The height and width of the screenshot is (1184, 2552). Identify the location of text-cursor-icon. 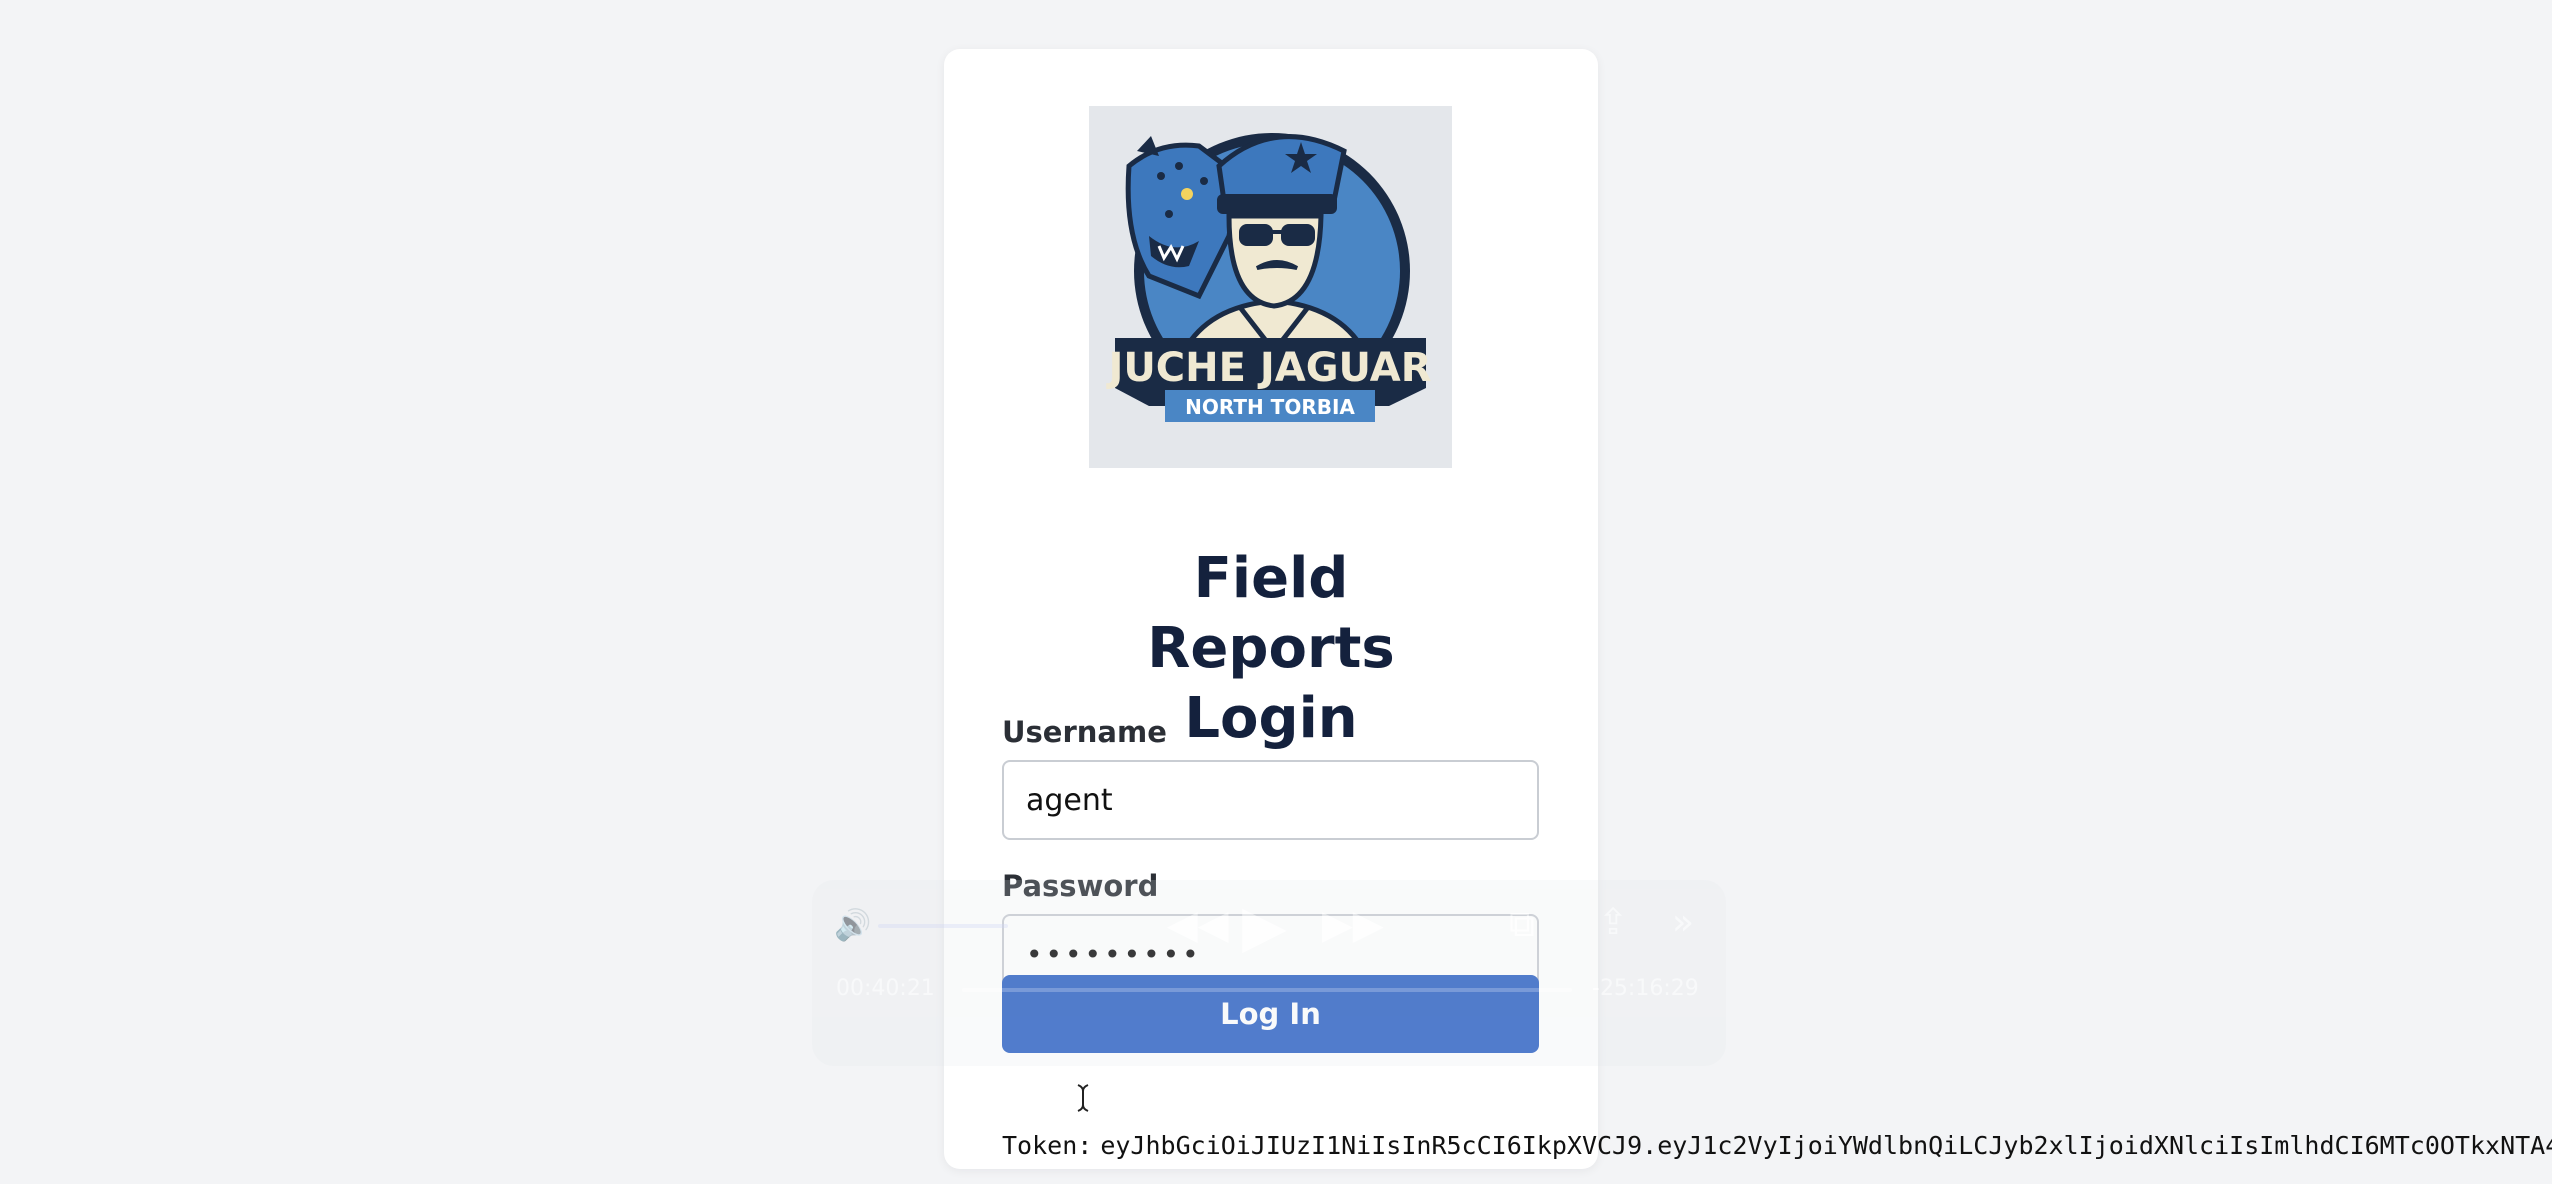
(1083, 1098).